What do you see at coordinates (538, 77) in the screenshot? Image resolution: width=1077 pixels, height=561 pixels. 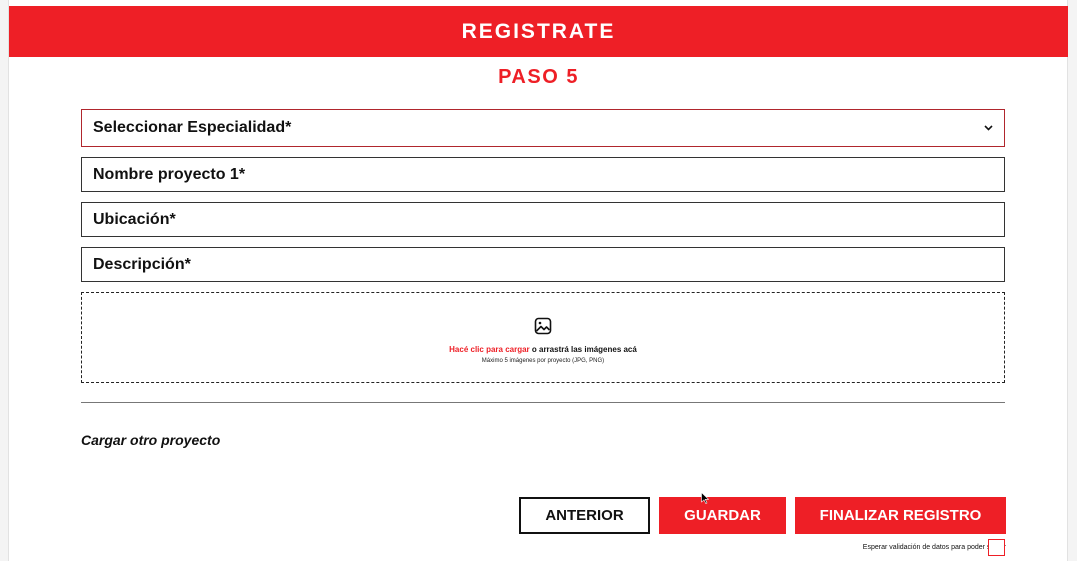 I see `step-label: PASO 5` at bounding box center [538, 77].